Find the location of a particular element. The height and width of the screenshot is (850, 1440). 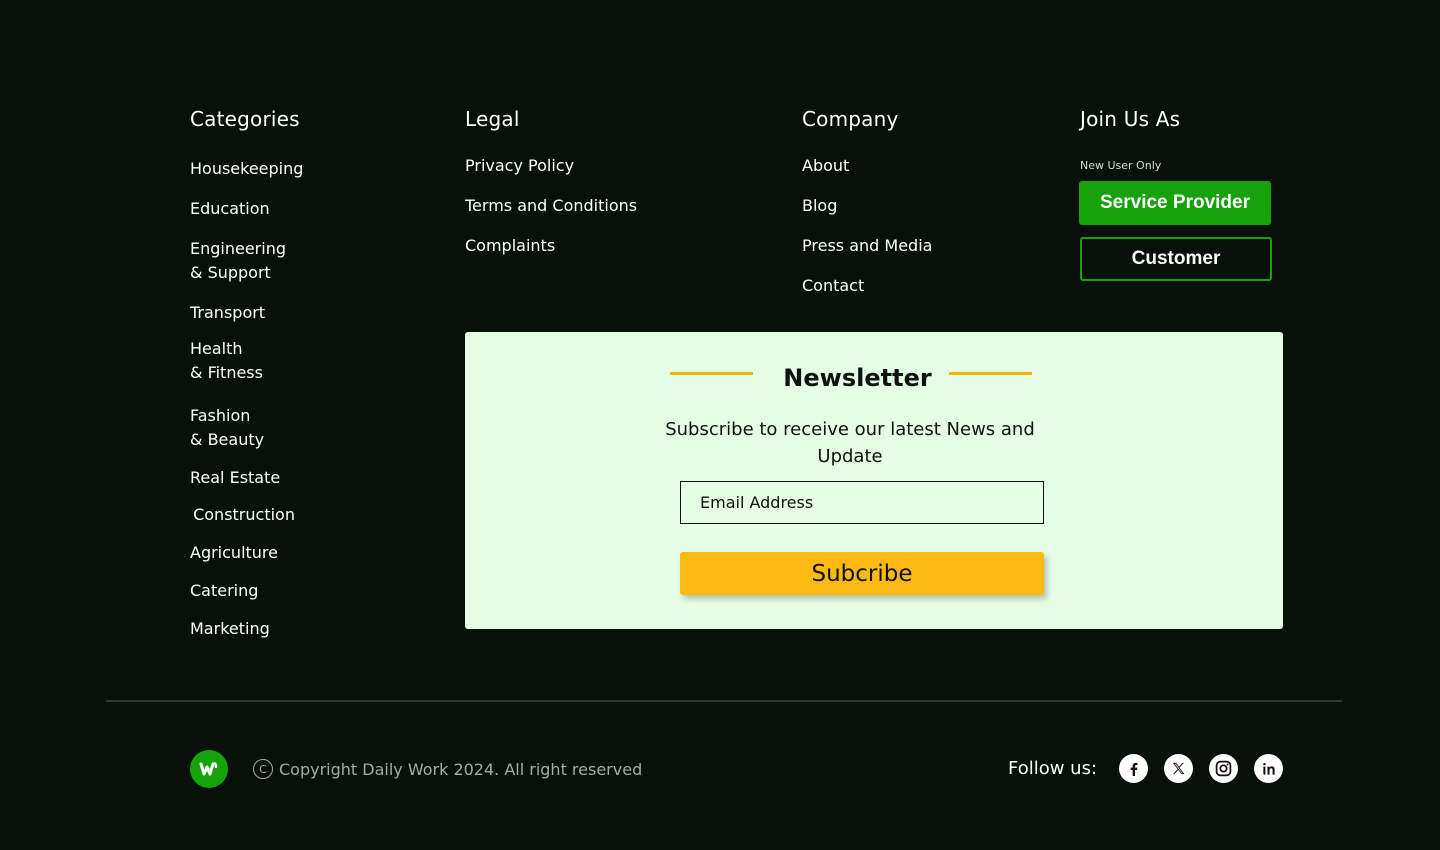

category-link-agriculture: Agriculture is located at coordinates (234, 553).